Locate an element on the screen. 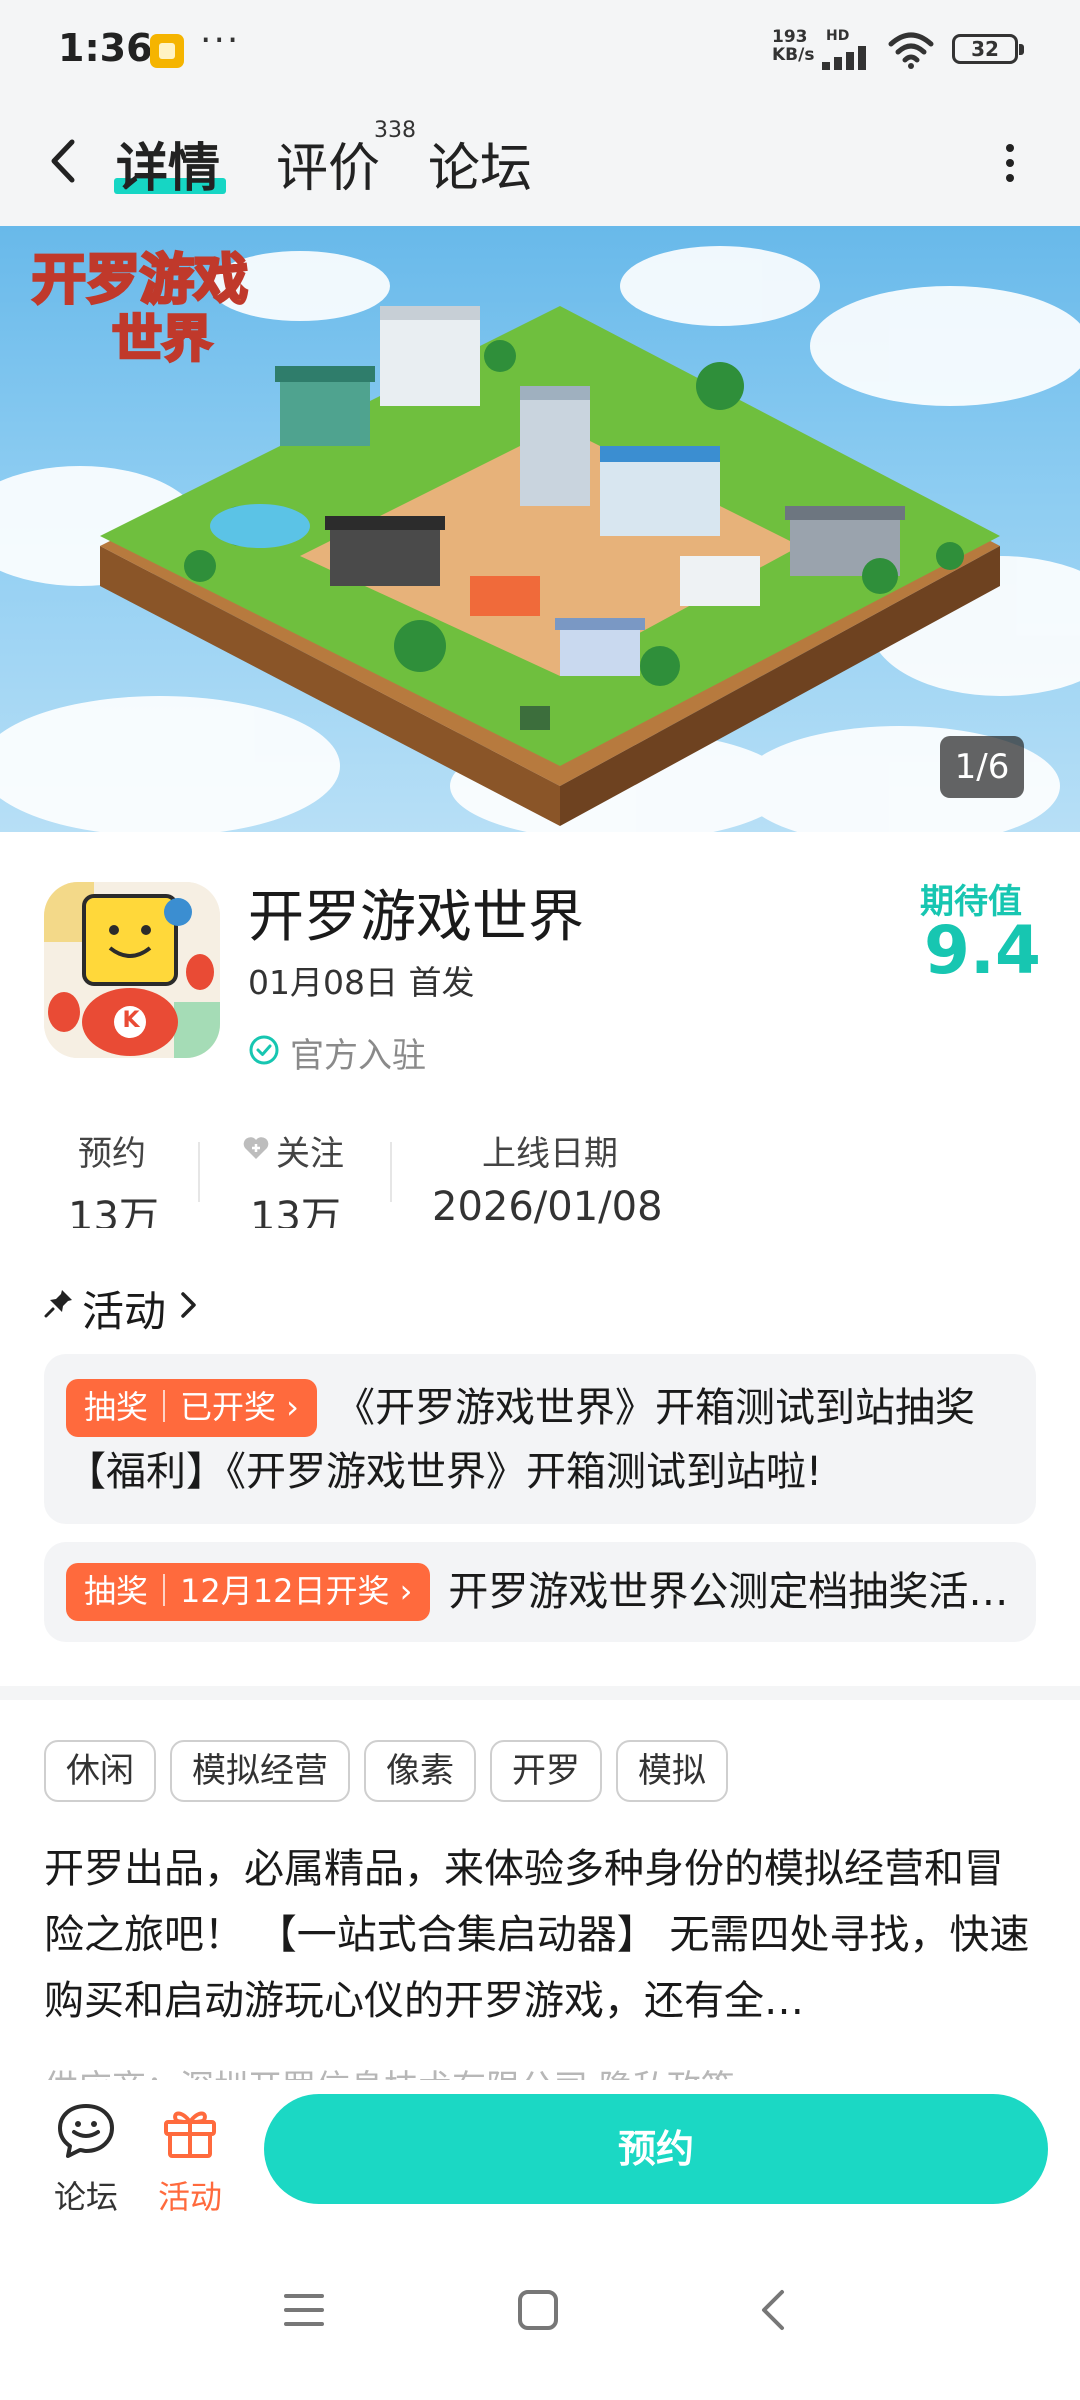 This screenshot has width=1080, height=2400. back-nav-icon is located at coordinates (773, 2310).